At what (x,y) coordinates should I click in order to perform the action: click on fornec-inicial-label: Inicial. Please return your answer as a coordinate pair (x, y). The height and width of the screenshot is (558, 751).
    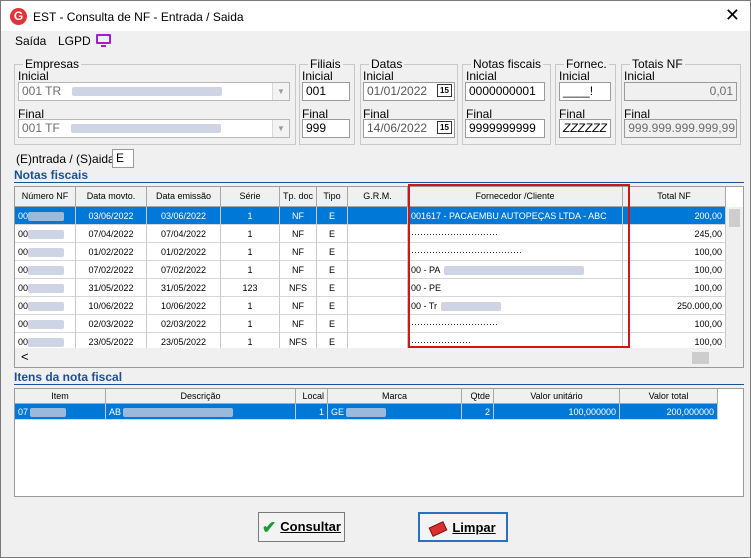
    Looking at the image, I should click on (574, 76).